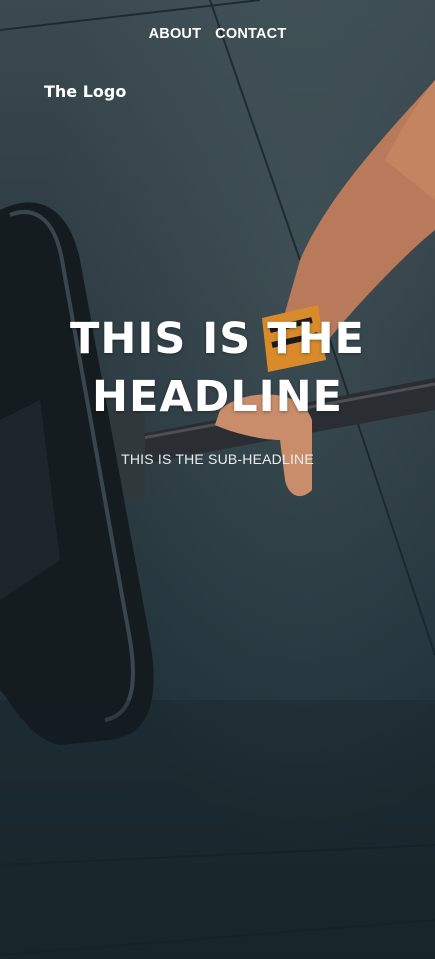  I want to click on hero-headline: THIS IS THE HEADLINE, so click(217, 368).